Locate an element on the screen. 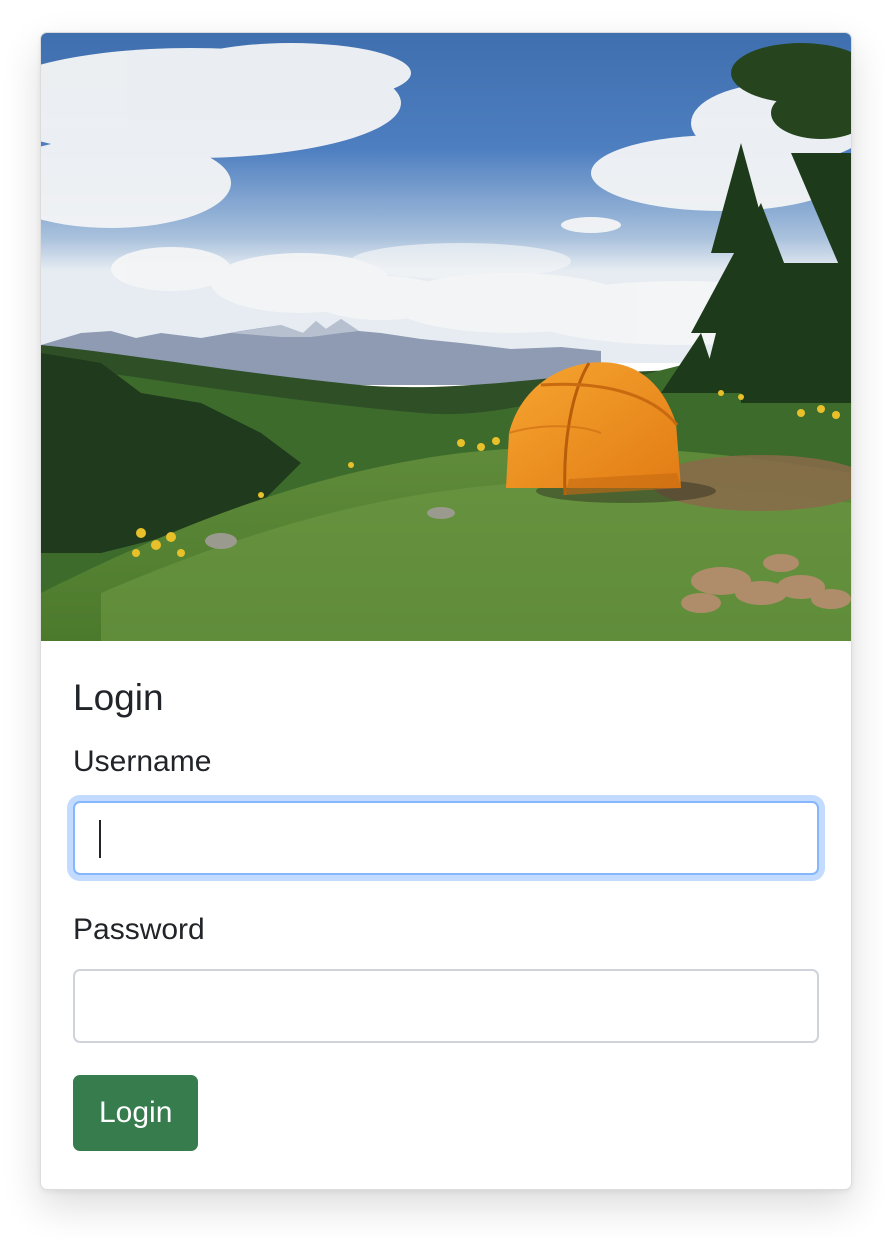 This screenshot has width=884, height=1238. text-caret is located at coordinates (100, 839).